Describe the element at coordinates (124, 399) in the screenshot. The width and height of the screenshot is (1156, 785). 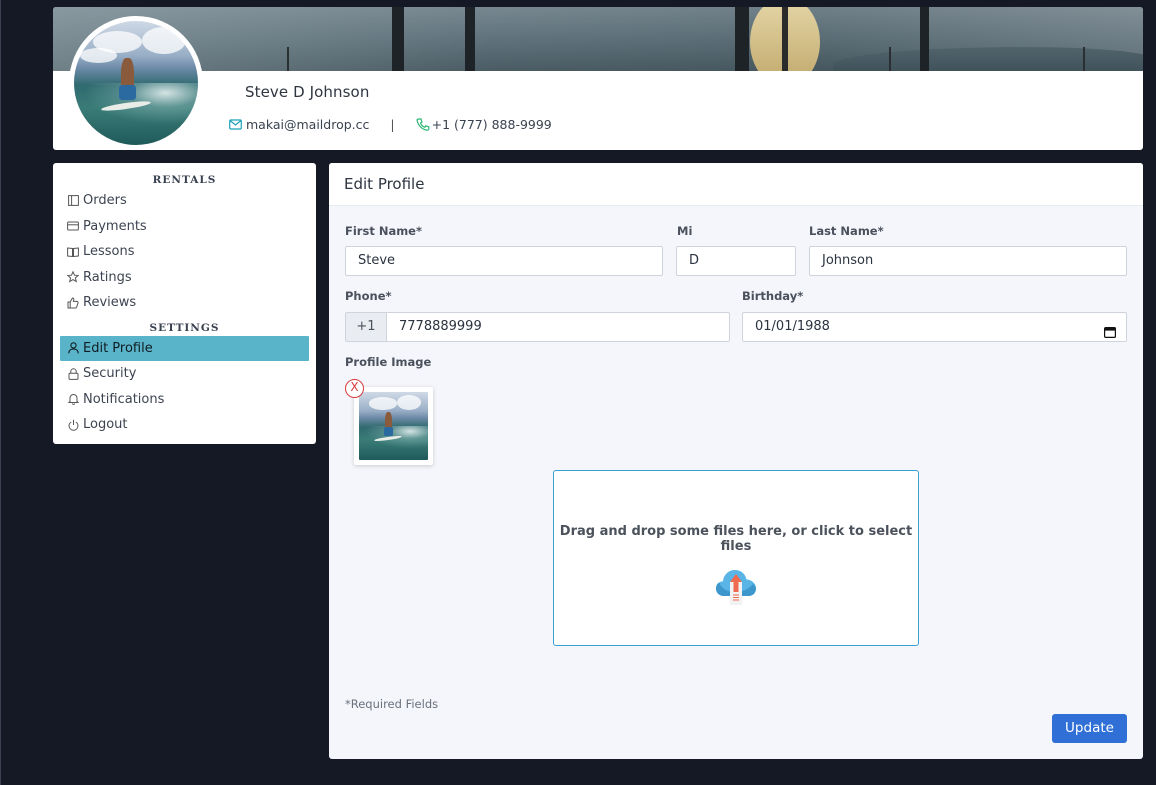
I see `sidebar-item-label: Notifications` at that location.